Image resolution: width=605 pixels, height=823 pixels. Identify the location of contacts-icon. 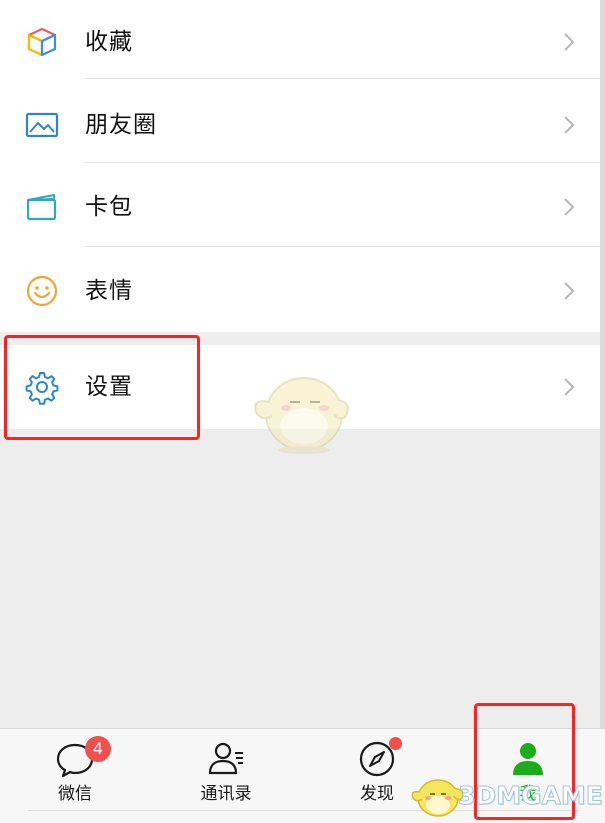
(226, 759).